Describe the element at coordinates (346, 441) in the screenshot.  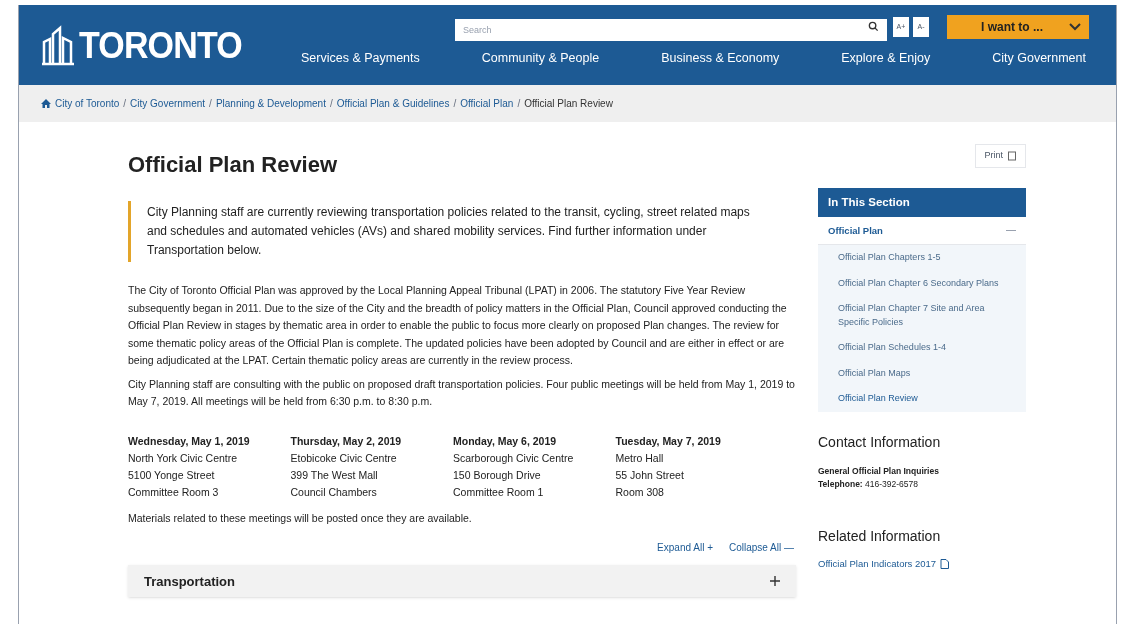
I see `meeting-date: Thursday, May 2, 2019` at that location.